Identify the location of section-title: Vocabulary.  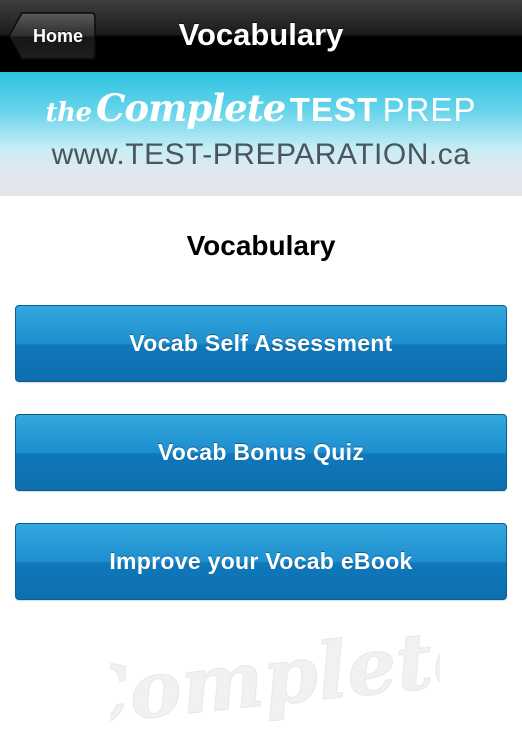
(261, 245).